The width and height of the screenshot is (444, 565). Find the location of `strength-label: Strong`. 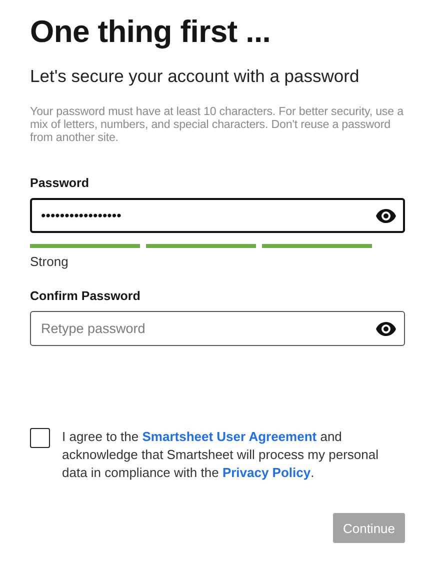

strength-label: Strong is located at coordinates (50, 261).